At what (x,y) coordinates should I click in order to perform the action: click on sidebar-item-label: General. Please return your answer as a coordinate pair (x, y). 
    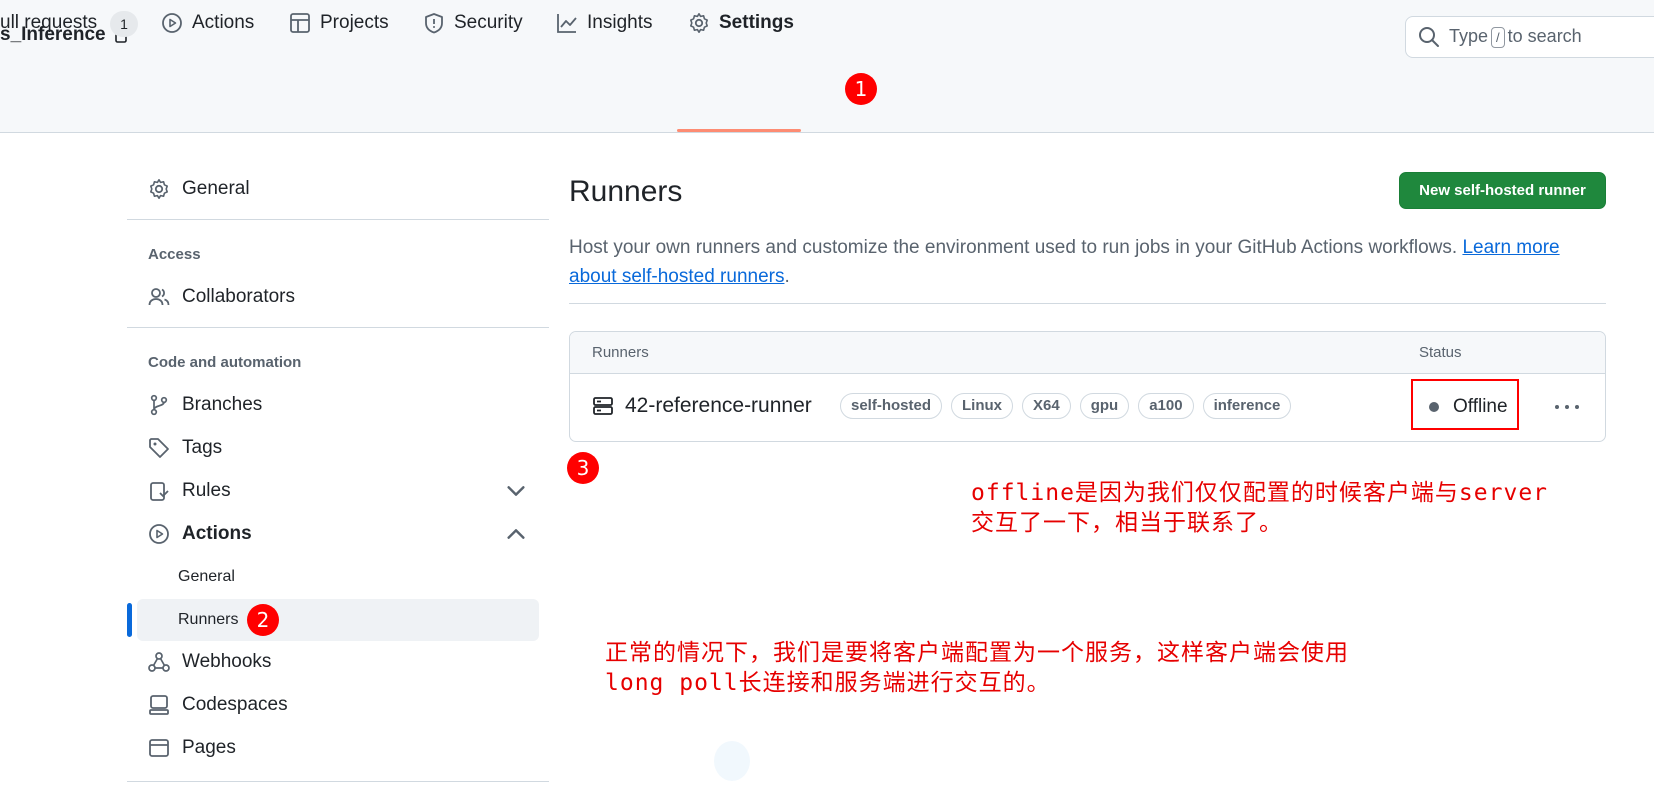
    Looking at the image, I should click on (216, 188).